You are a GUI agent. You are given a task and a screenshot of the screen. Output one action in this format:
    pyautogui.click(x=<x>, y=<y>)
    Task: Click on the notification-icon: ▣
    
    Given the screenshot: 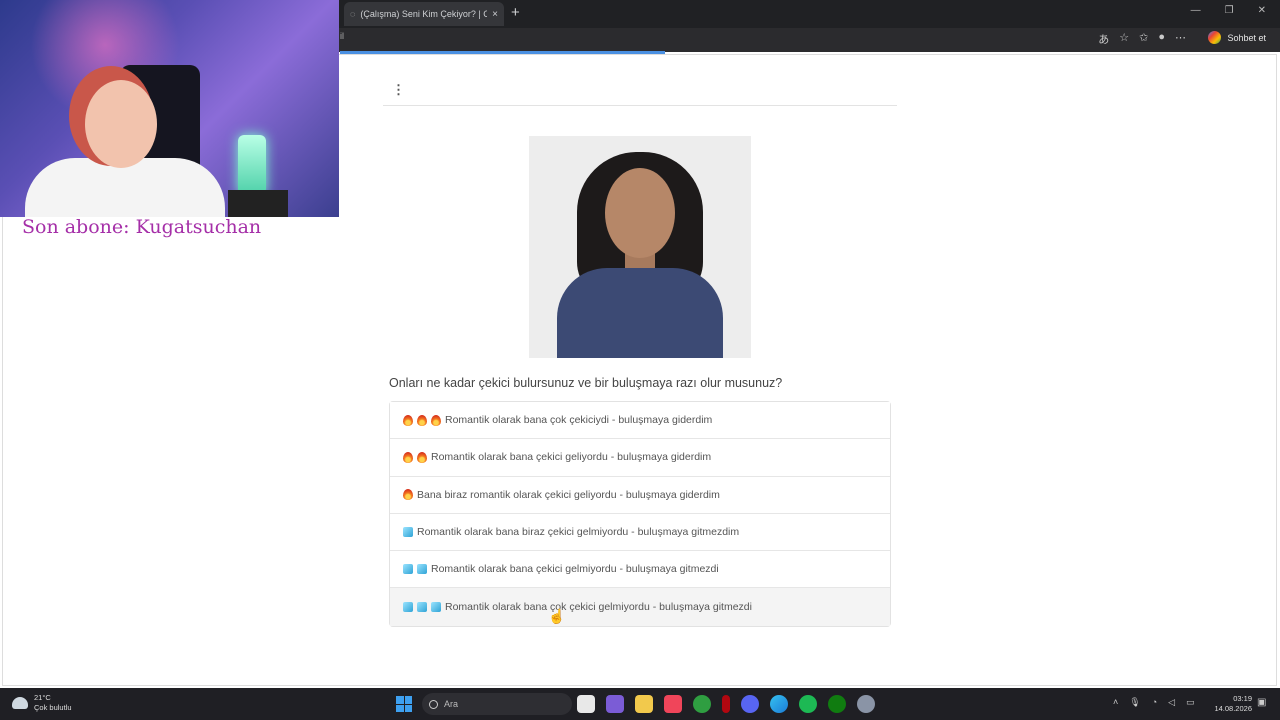 What is the action you would take?
    pyautogui.click(x=1261, y=702)
    